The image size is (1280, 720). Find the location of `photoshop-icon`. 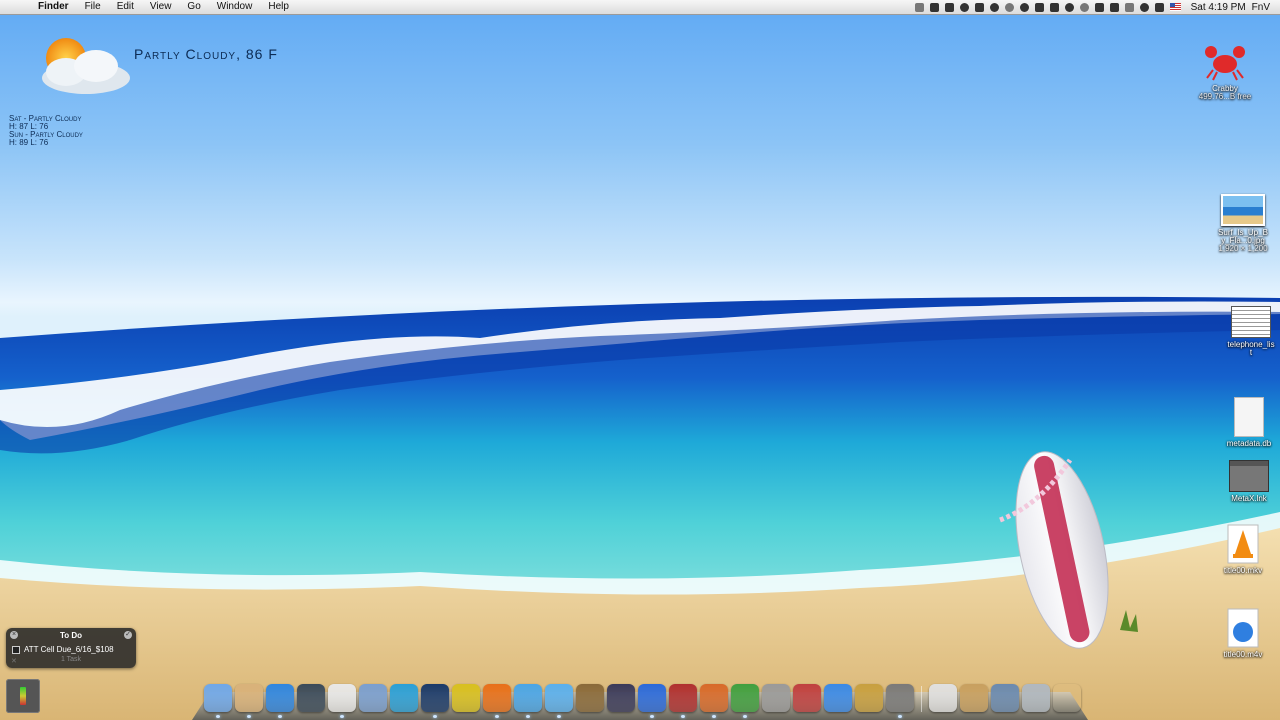

photoshop-icon is located at coordinates (435, 701).